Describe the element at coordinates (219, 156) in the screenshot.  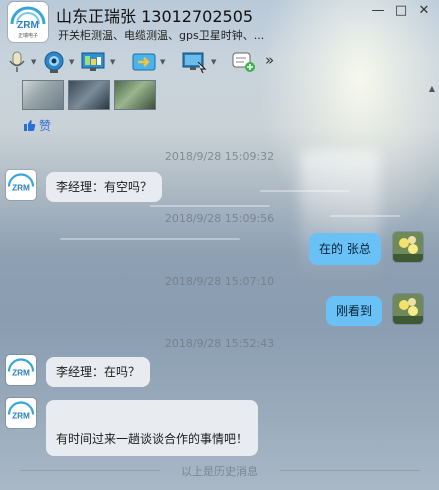
I see `message-timestamp: 2018/9/28 15:09:32` at that location.